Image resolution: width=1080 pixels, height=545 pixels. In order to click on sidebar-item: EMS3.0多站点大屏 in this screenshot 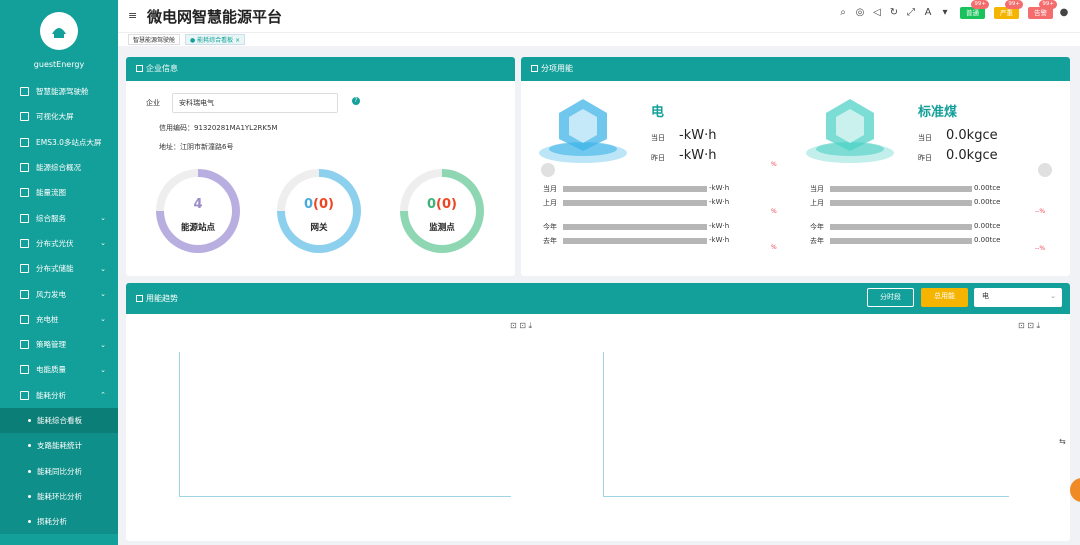, I will do `click(59, 142)`.